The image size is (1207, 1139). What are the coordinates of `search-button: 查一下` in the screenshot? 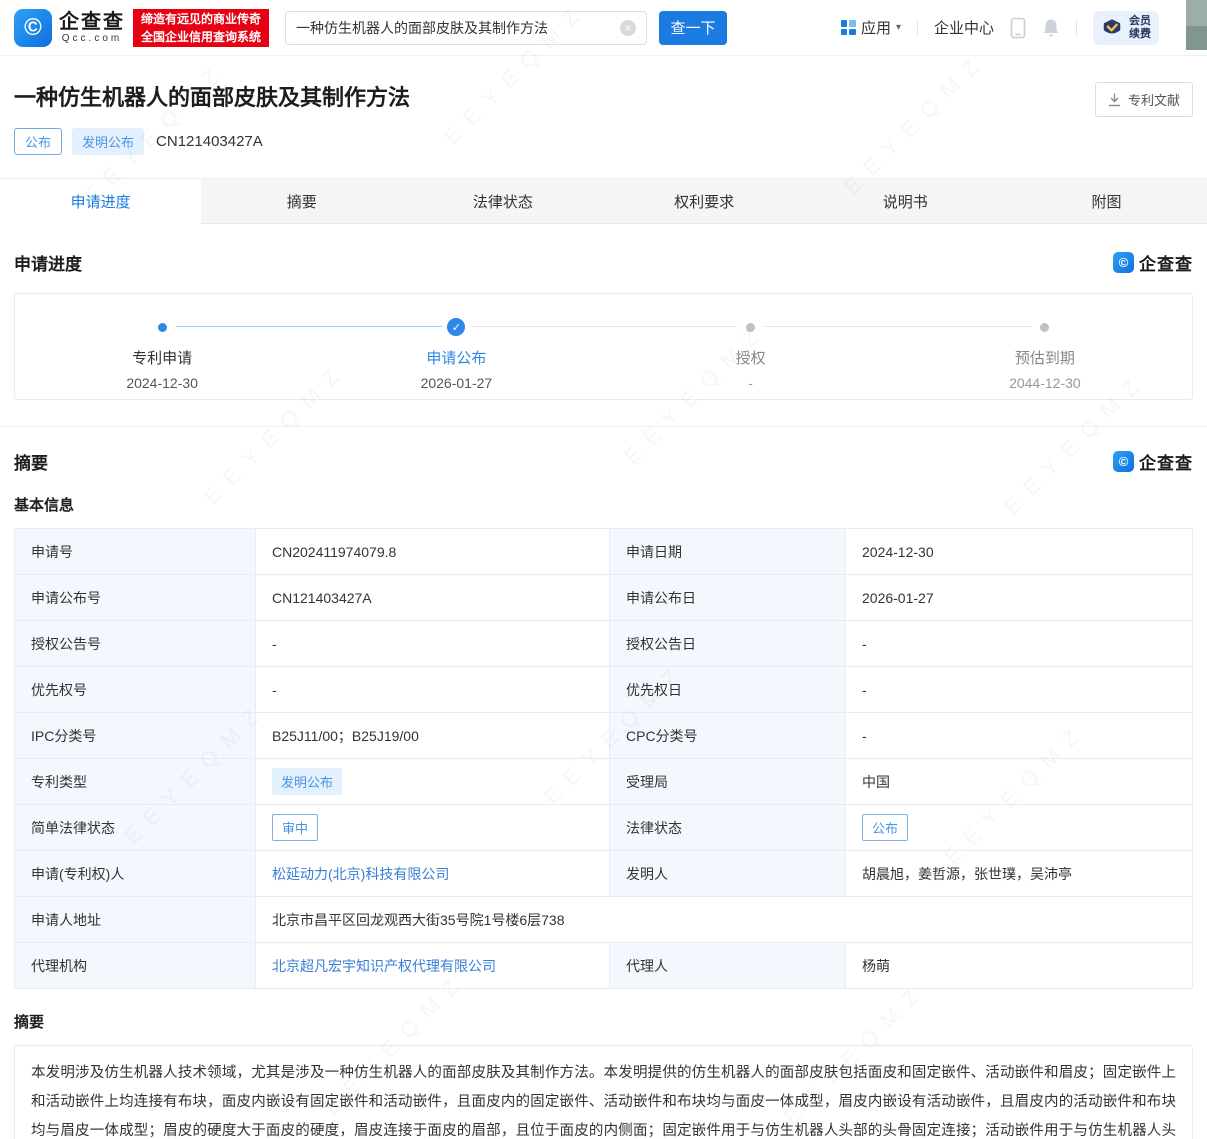 It's located at (693, 27).